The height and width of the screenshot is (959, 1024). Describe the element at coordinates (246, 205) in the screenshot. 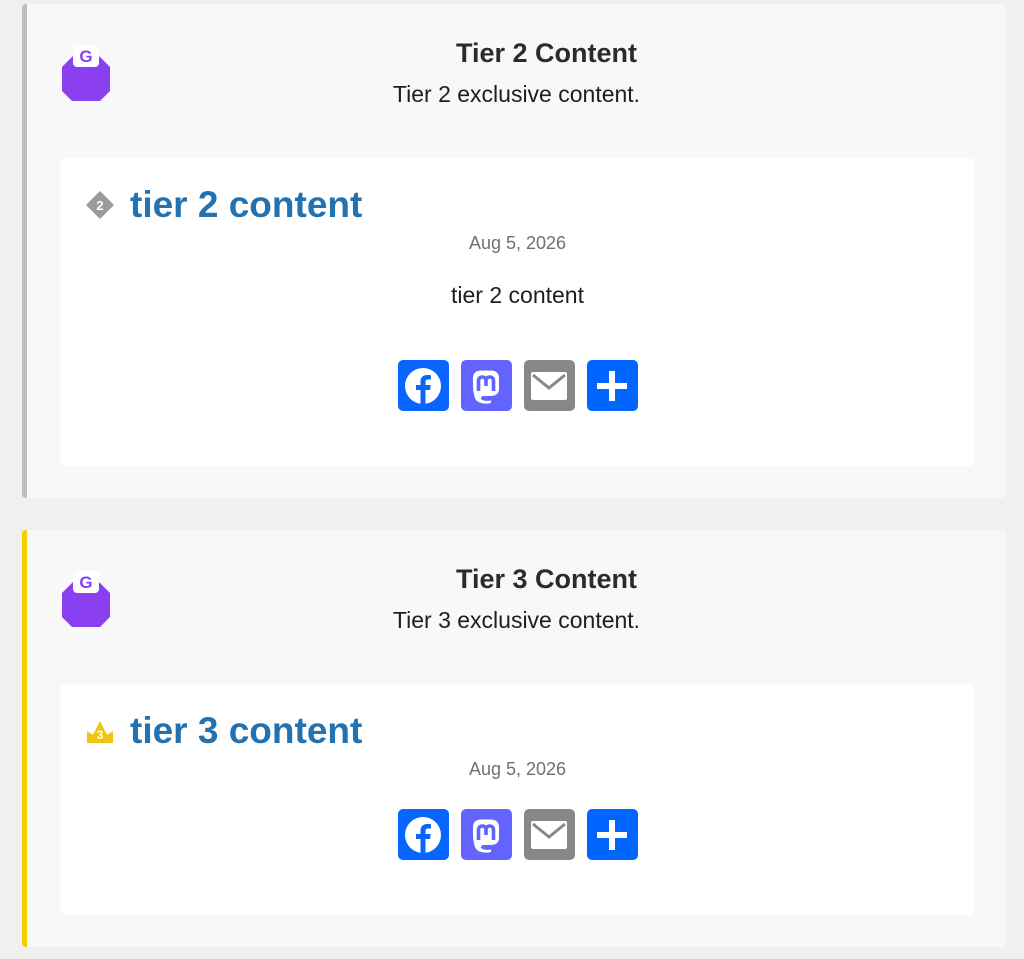

I see `post-title-link: tier 2 content` at that location.